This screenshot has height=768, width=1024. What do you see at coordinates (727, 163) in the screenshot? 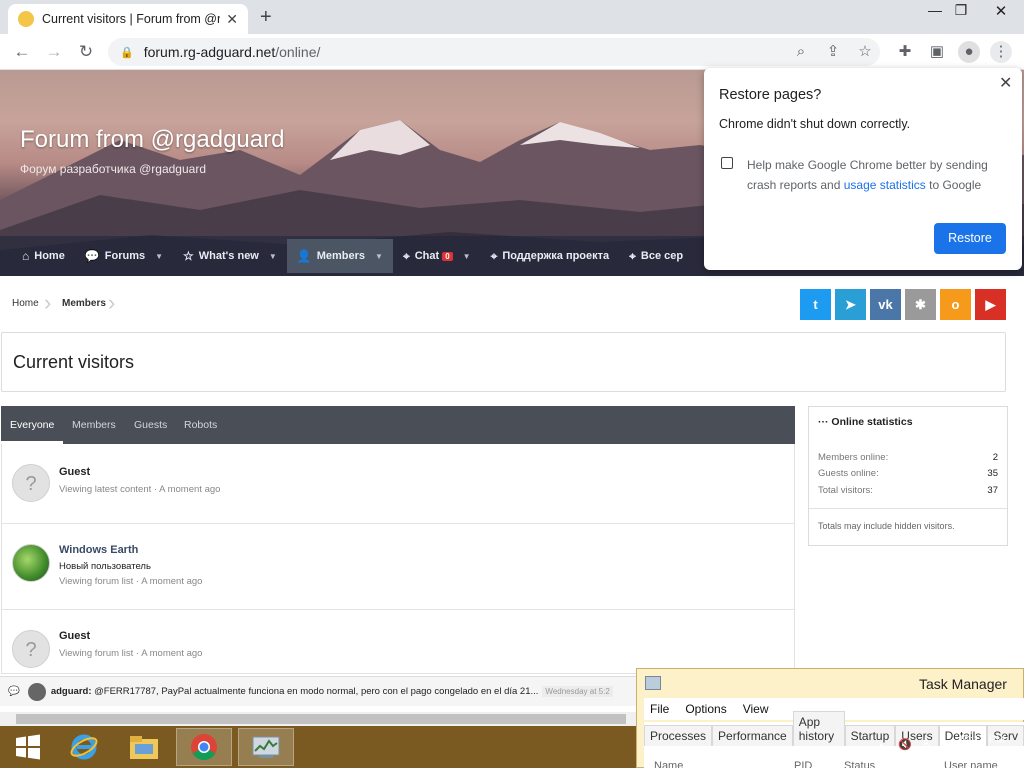
I see `crash-report-checkbox` at bounding box center [727, 163].